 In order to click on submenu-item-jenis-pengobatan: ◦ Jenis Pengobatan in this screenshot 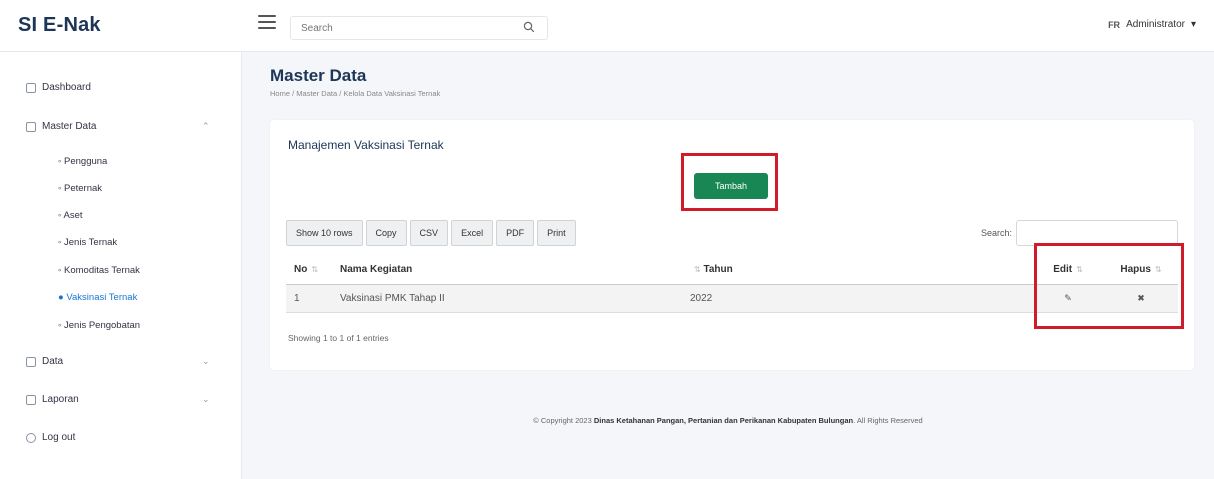, I will do `click(99, 325)`.